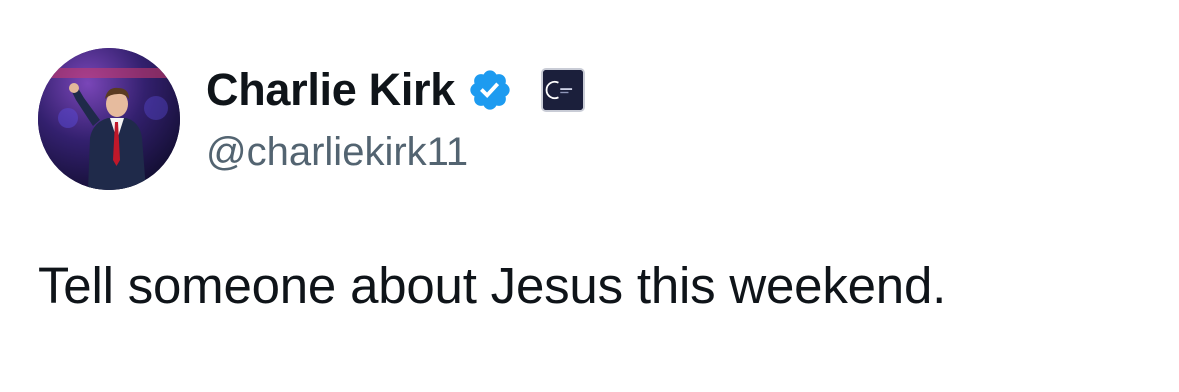 This screenshot has height=392, width=1179. I want to click on organization-affiliate-badge-icon, so click(563, 90).